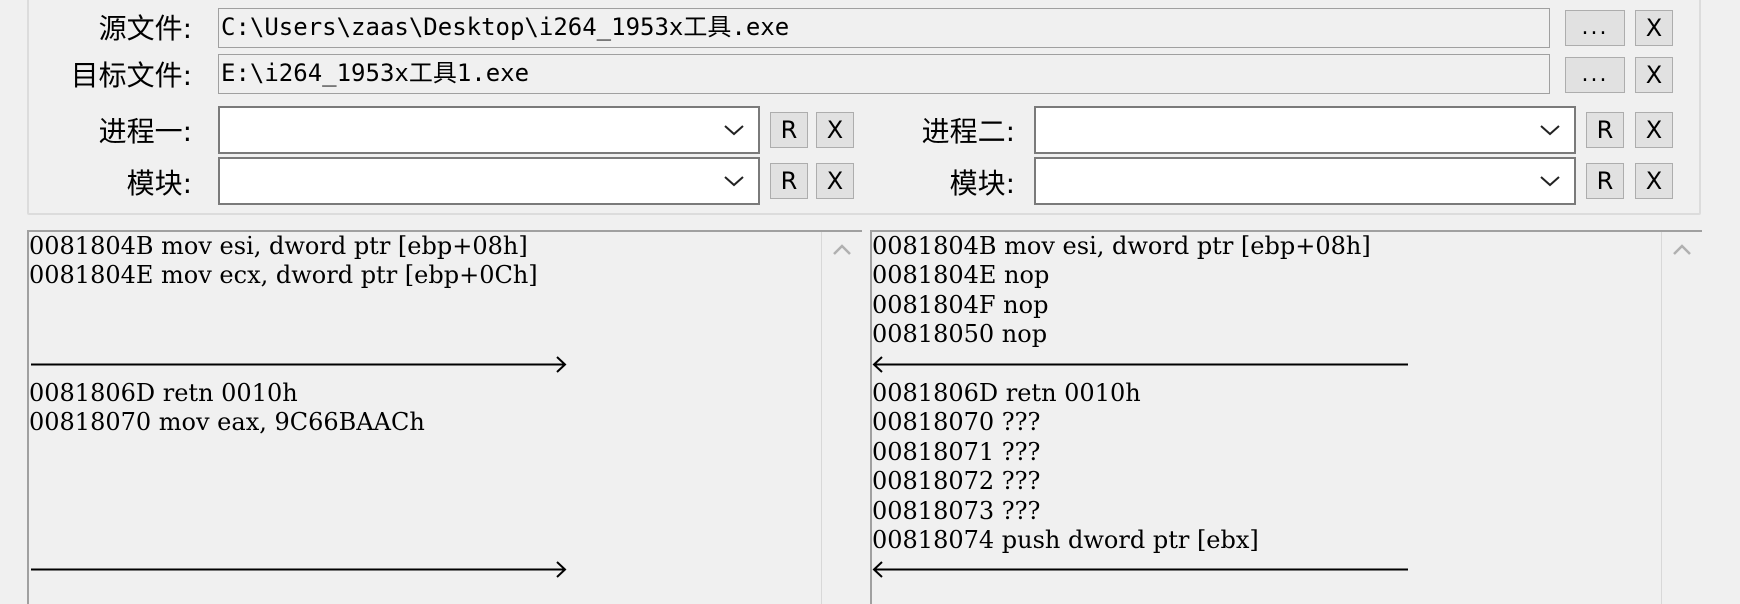 The image size is (1740, 604). What do you see at coordinates (489, 181) in the screenshot?
I see `module1-combo` at bounding box center [489, 181].